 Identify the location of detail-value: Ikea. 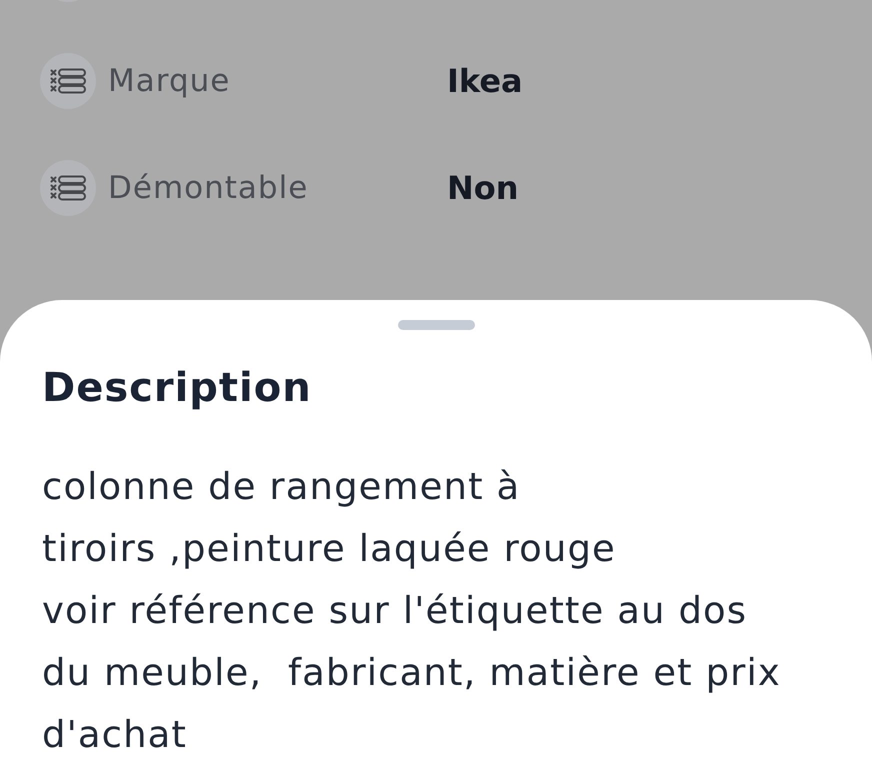
(485, 81).